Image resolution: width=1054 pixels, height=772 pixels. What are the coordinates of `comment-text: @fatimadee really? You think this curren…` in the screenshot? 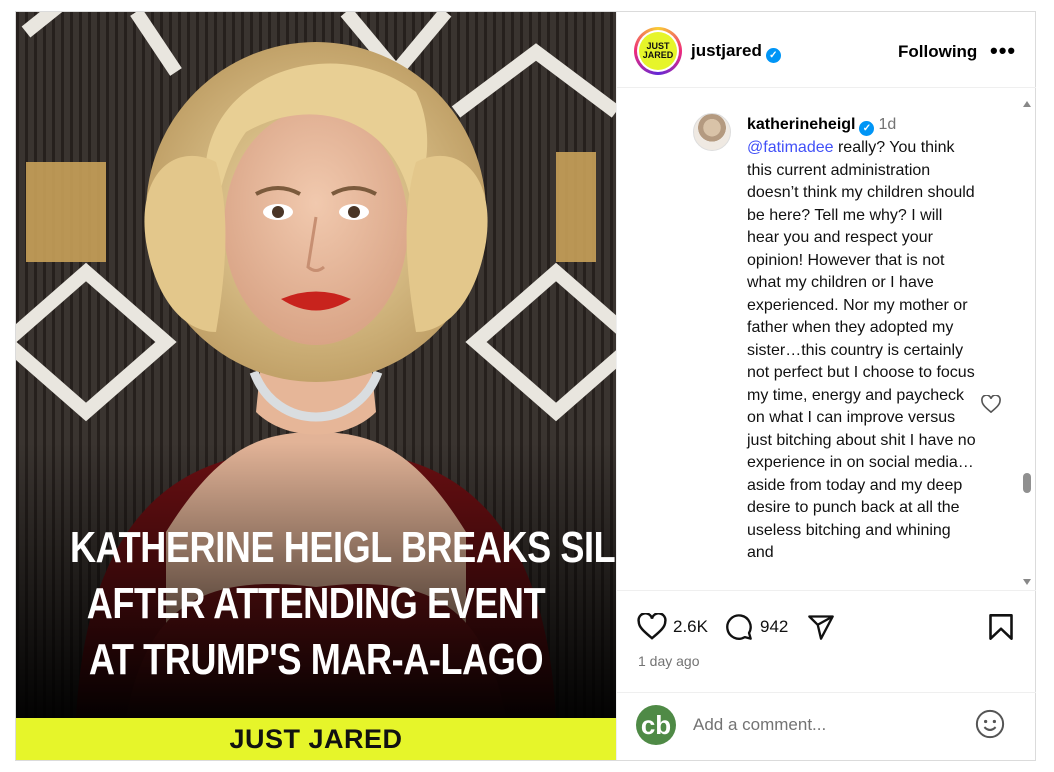 It's located at (862, 351).